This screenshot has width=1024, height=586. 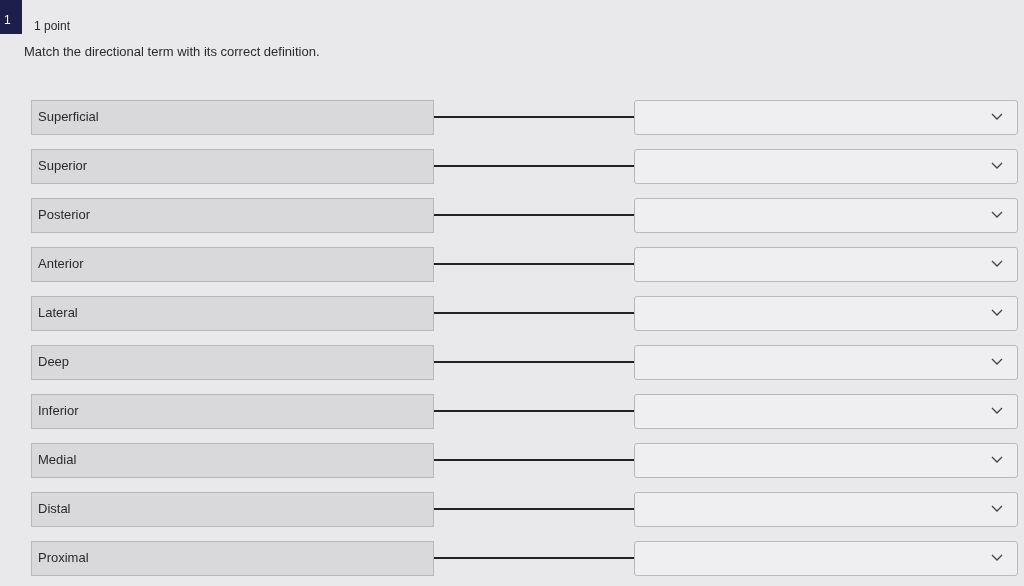 I want to click on term-card: Superficial, so click(x=232, y=117).